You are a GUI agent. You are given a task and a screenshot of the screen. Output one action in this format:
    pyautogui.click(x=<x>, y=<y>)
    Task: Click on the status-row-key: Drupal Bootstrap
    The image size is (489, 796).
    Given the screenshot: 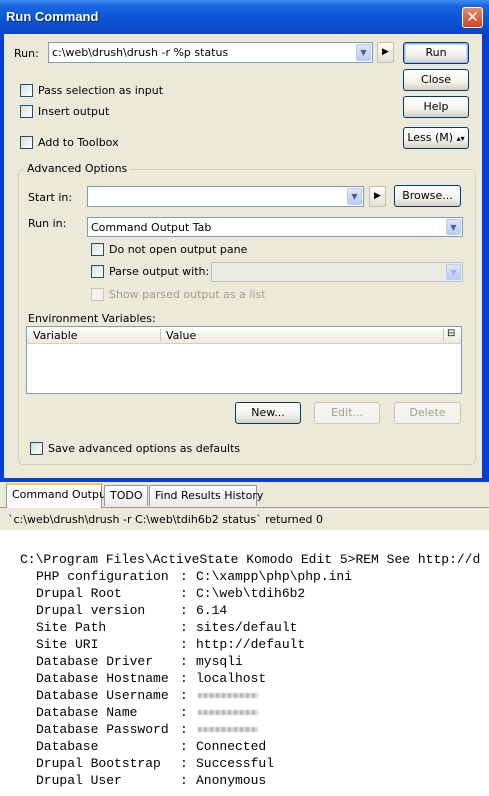 What is the action you would take?
    pyautogui.click(x=98, y=763)
    